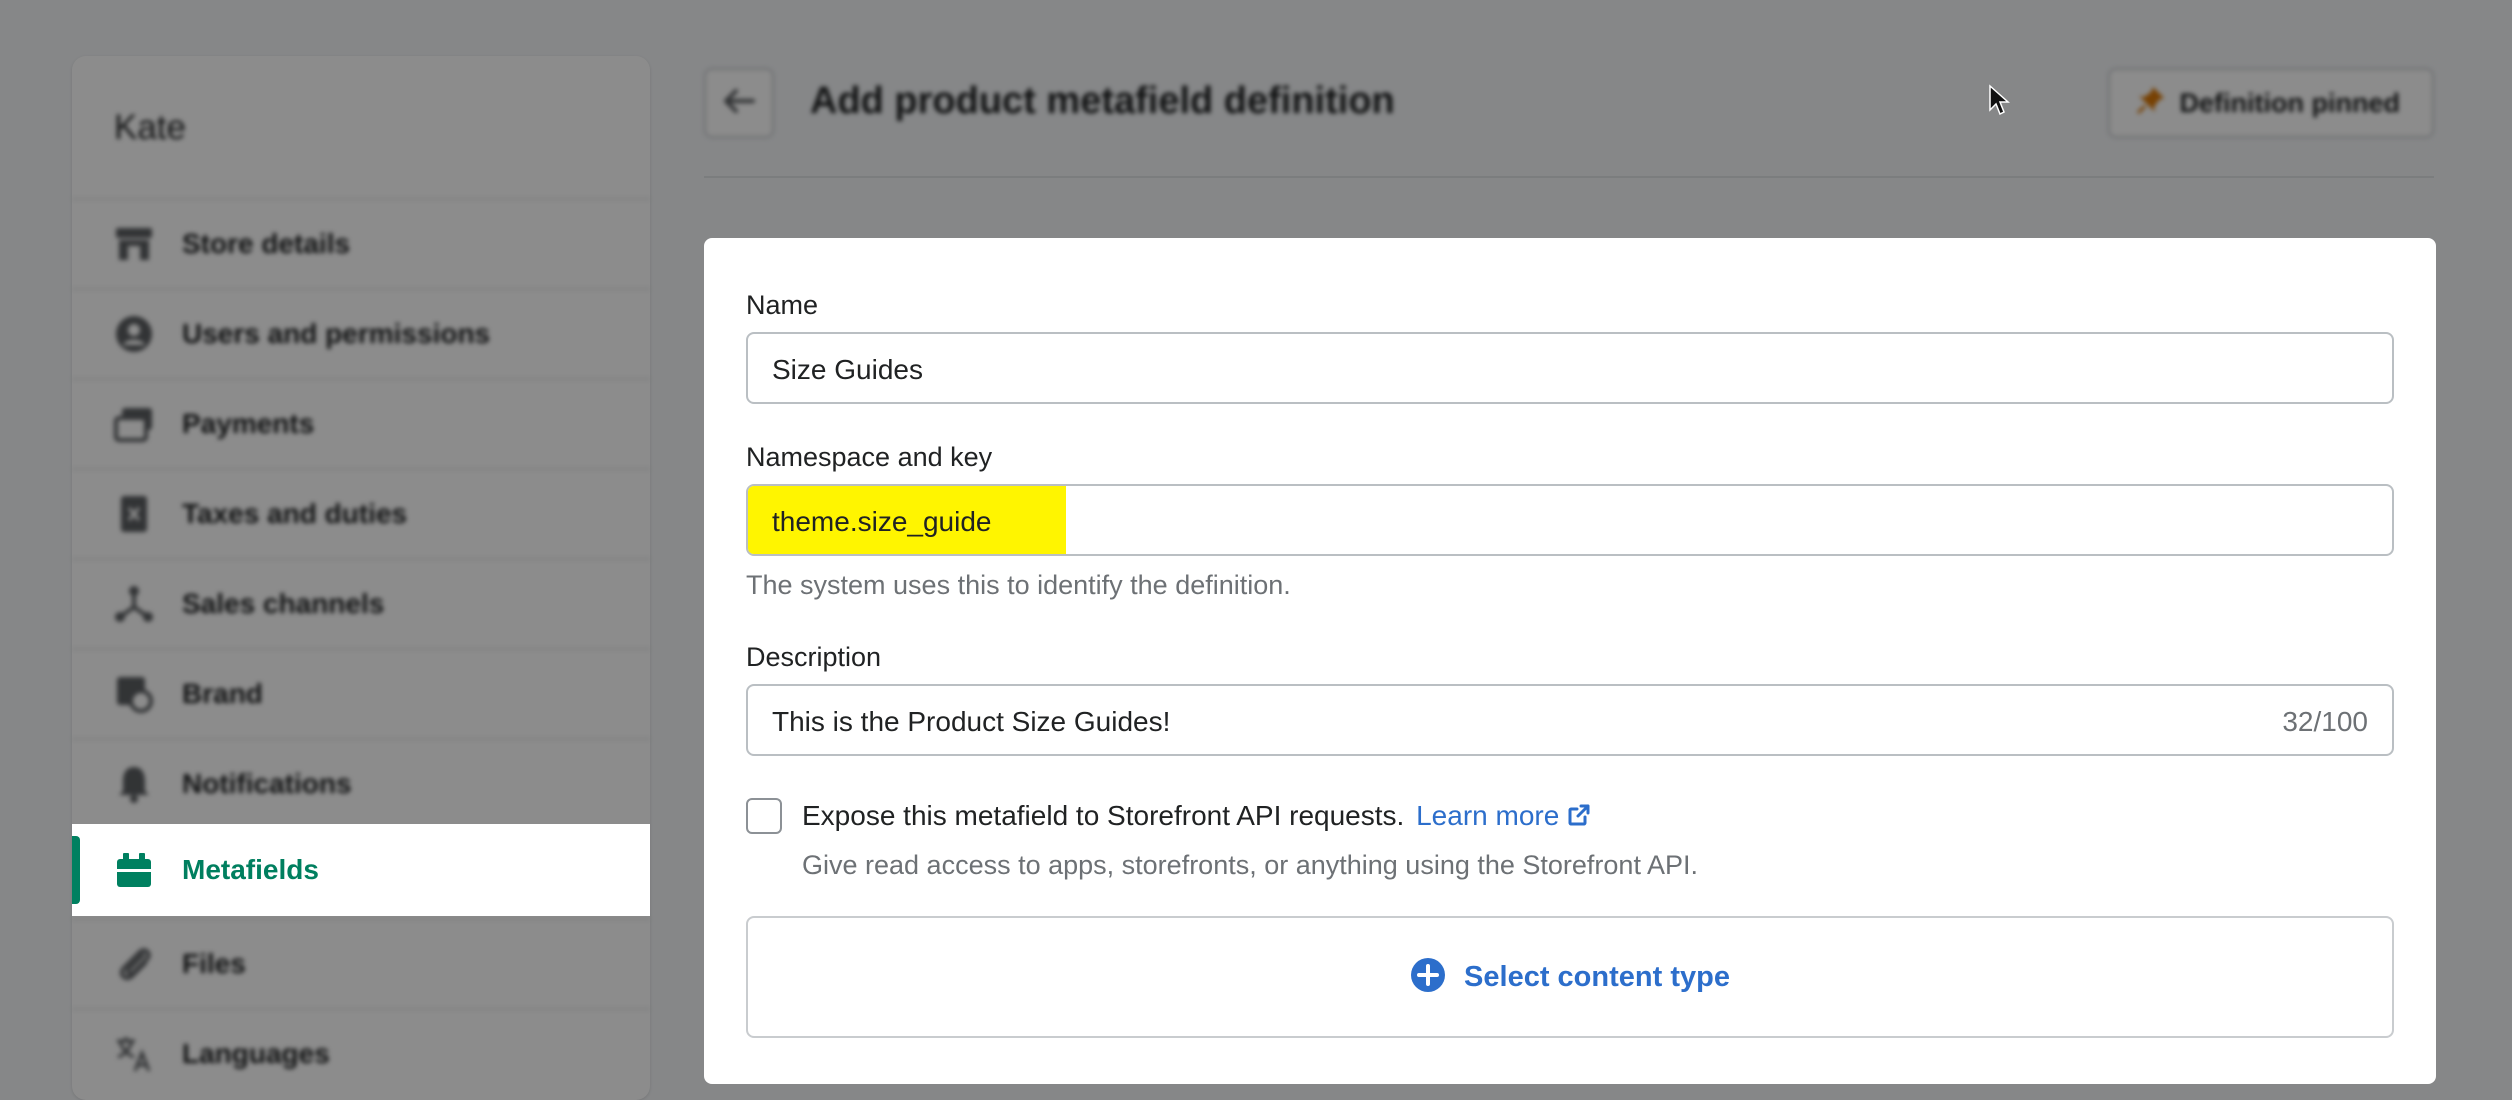  Describe the element at coordinates (1570, 368) in the screenshot. I see `name-input: Size Guides` at that location.